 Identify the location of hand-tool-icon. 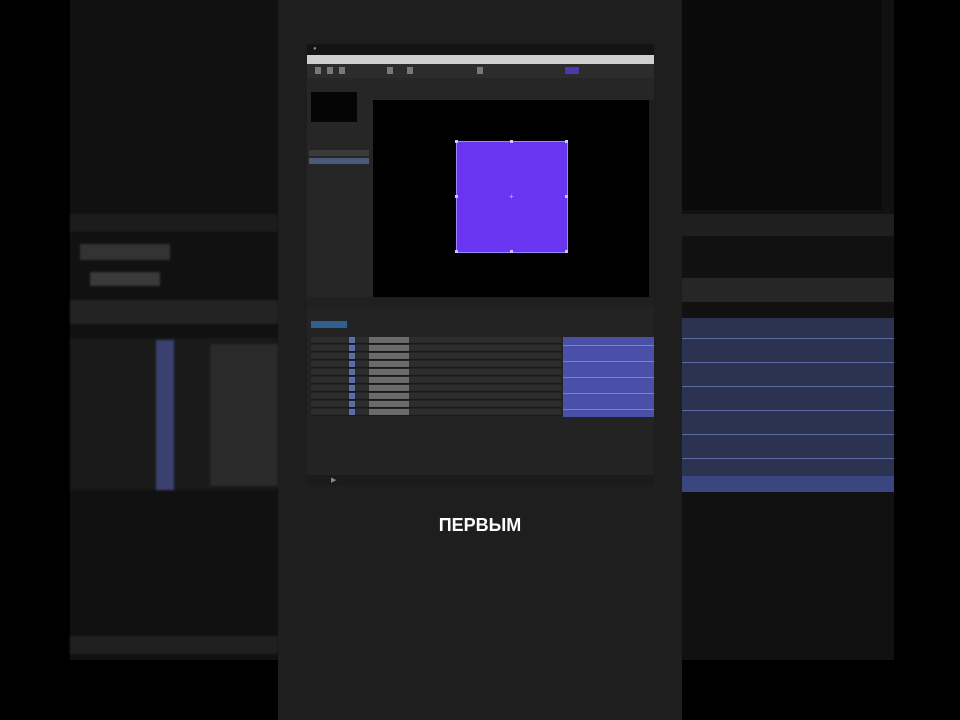
(330, 70).